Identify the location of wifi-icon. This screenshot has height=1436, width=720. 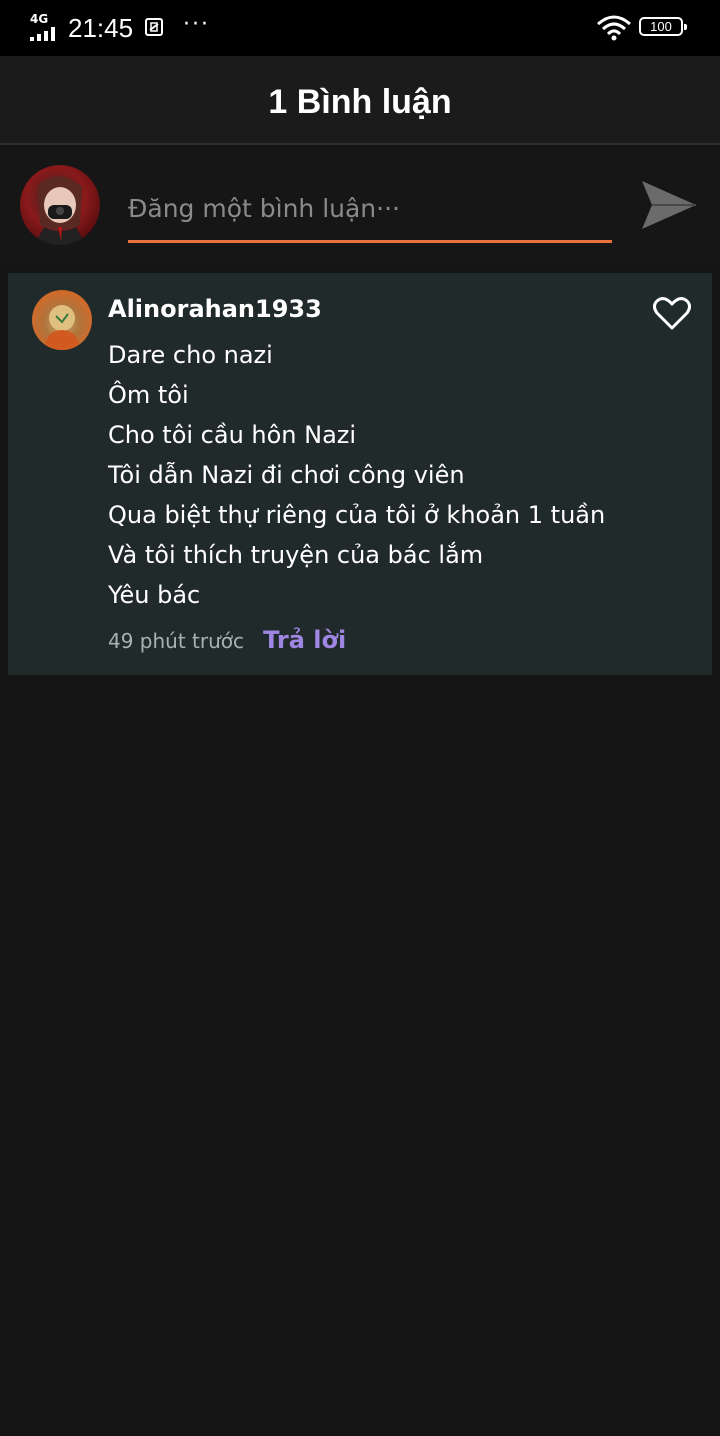
(614, 28).